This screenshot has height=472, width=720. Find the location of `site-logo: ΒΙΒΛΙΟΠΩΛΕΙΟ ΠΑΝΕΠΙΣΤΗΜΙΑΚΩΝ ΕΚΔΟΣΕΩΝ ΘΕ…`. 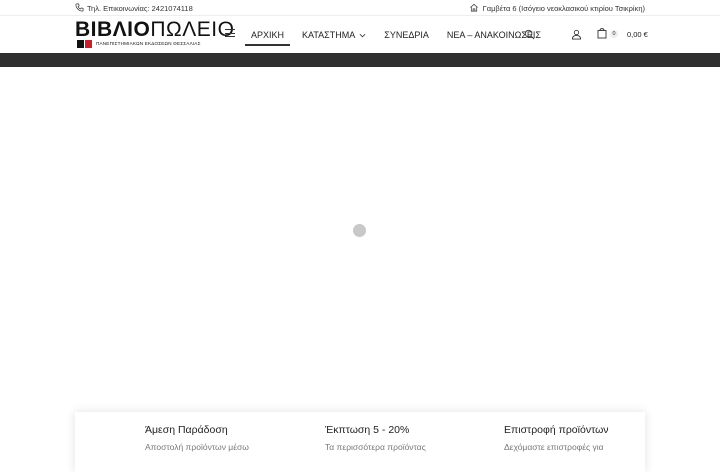

site-logo: ΒΙΒΛΙΟΠΩΛΕΙΟ ΠΑΝΕΠΙΣΤΗΜΙΑΚΩΝ ΕΚΔΟΣΕΩΝ ΘΕ… is located at coordinates (154, 33).